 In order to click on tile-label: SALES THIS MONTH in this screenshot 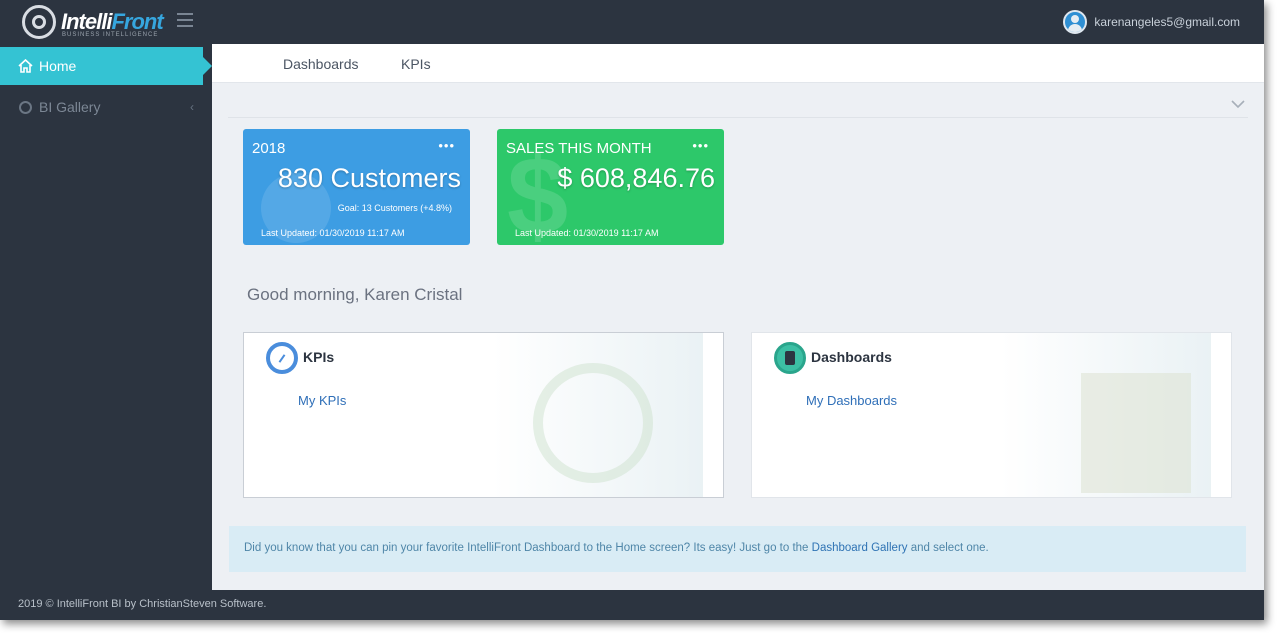, I will do `click(579, 148)`.